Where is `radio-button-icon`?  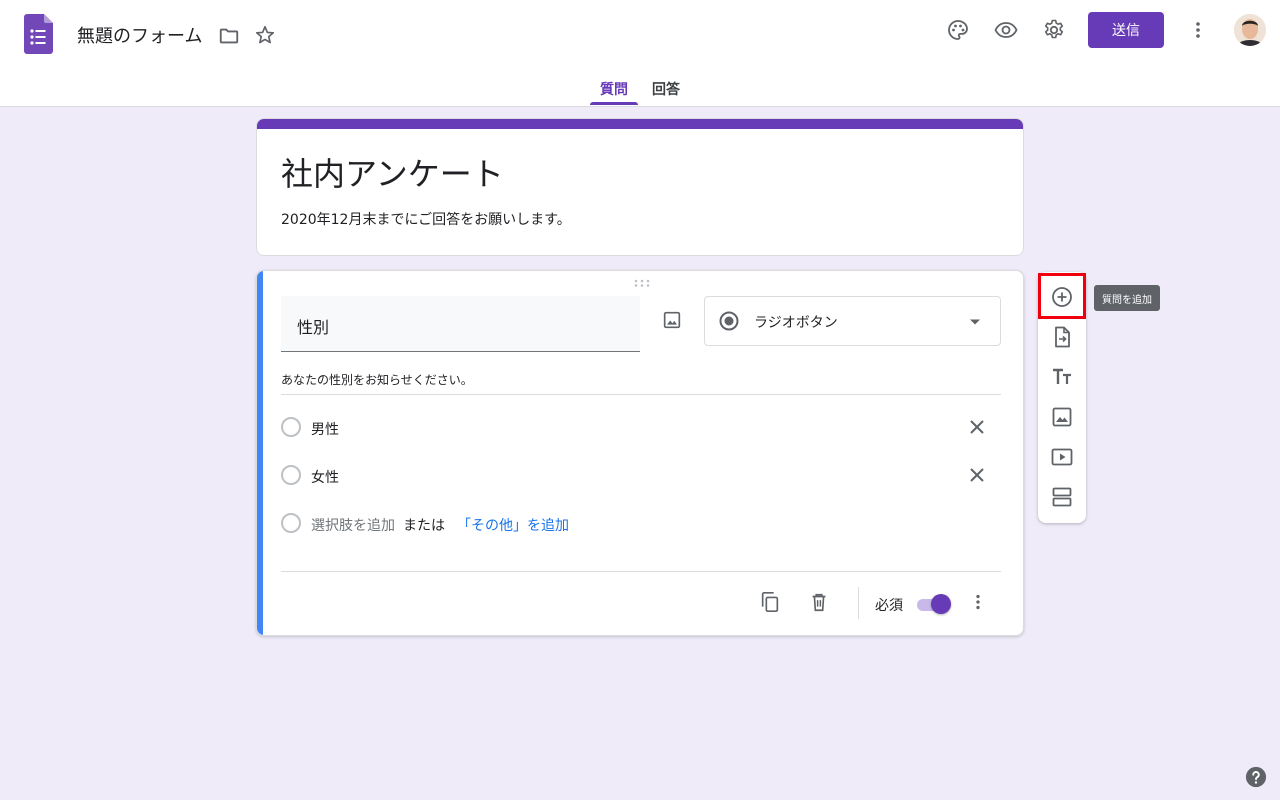
radio-button-icon is located at coordinates (729, 321).